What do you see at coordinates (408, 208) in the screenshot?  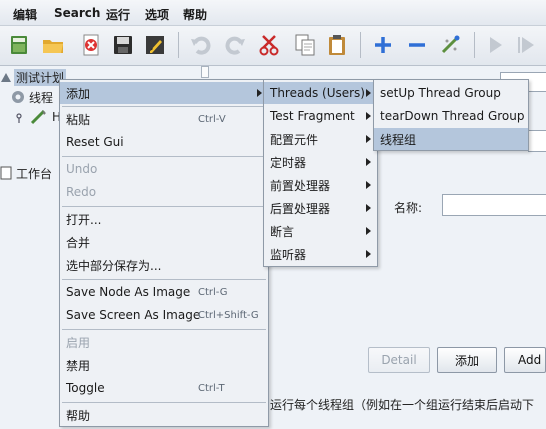 I see `name-label: 名称:` at bounding box center [408, 208].